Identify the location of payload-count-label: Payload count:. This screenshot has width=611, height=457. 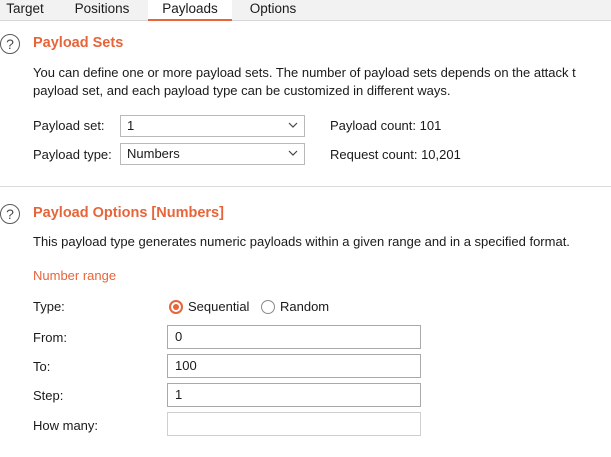
(373, 125).